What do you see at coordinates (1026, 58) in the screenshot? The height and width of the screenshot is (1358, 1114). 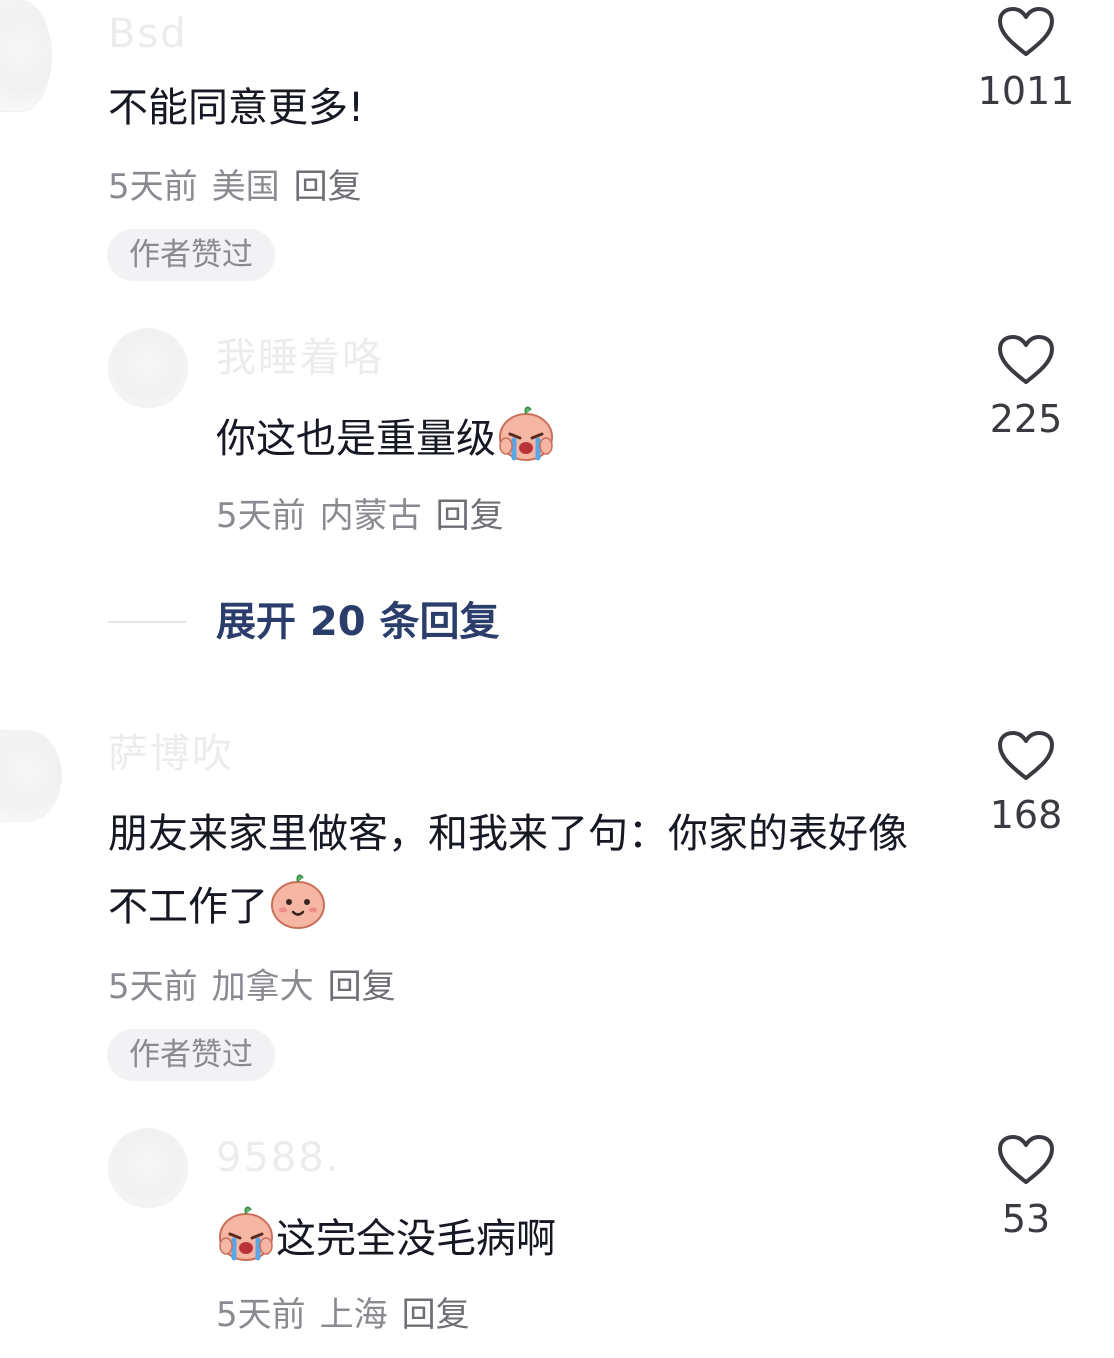 I see `like-button: 1011` at bounding box center [1026, 58].